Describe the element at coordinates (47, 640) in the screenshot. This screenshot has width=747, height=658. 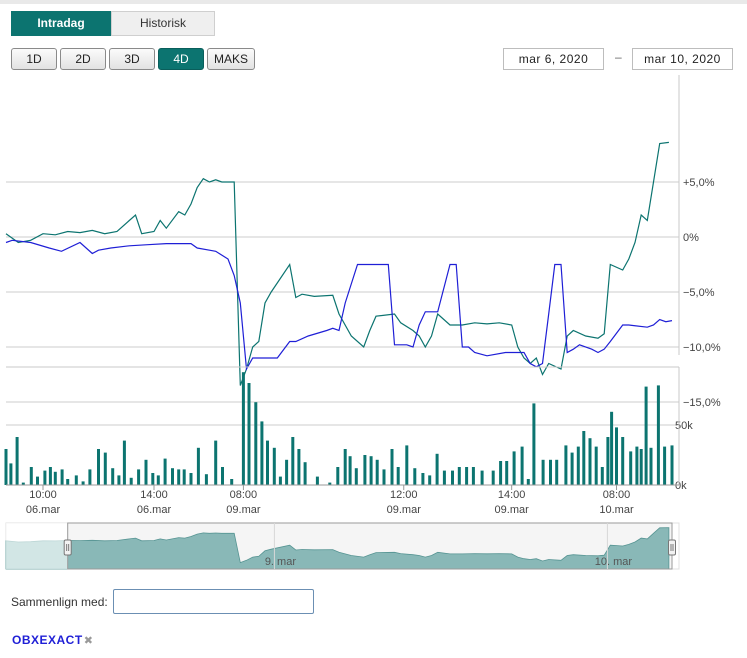
I see `compare-chip-label: OBXEXACT` at that location.